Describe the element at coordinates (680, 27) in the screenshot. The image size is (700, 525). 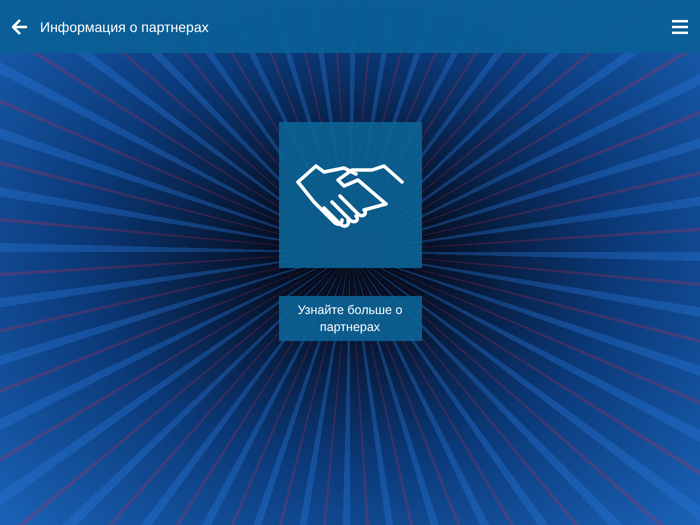
I see `menu-icon` at that location.